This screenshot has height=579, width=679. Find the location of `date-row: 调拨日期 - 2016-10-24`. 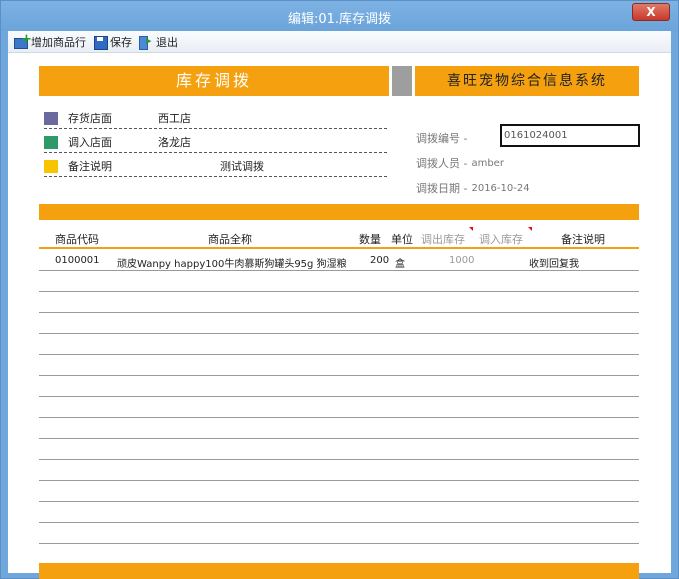

date-row: 调拨日期 - 2016-10-24 is located at coordinates (473, 188).